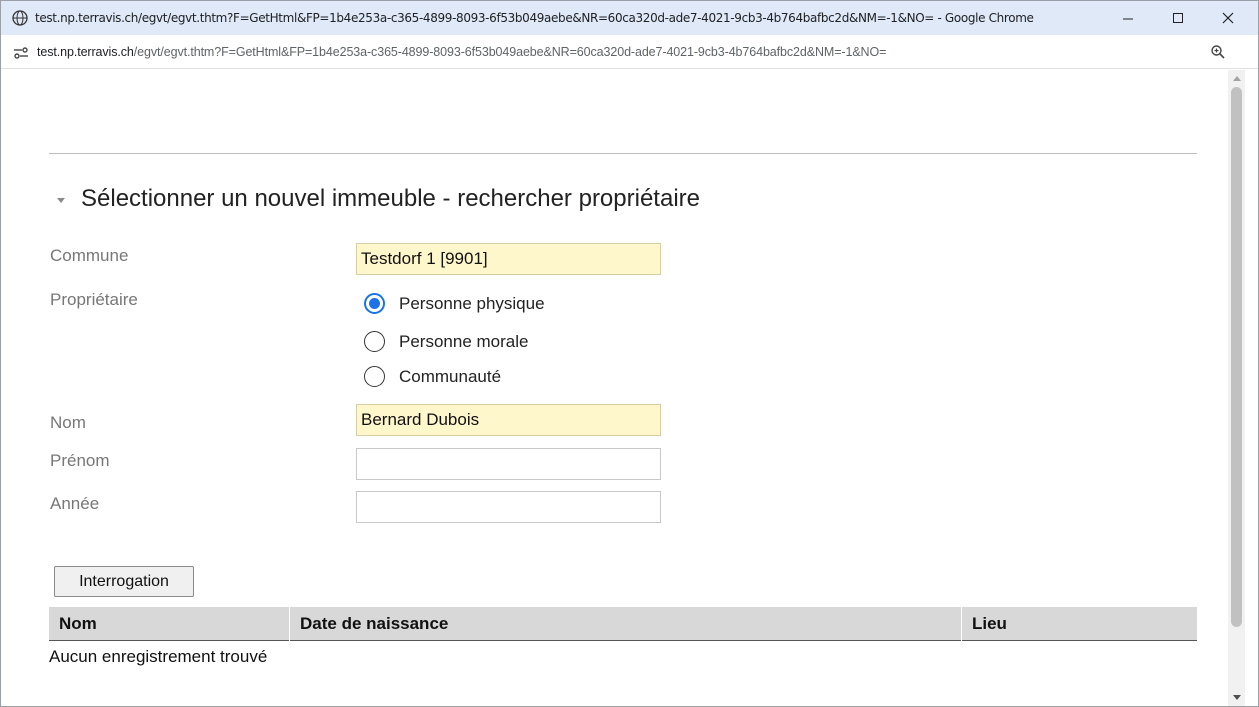  What do you see at coordinates (75, 503) in the screenshot?
I see `annee-label: Année` at bounding box center [75, 503].